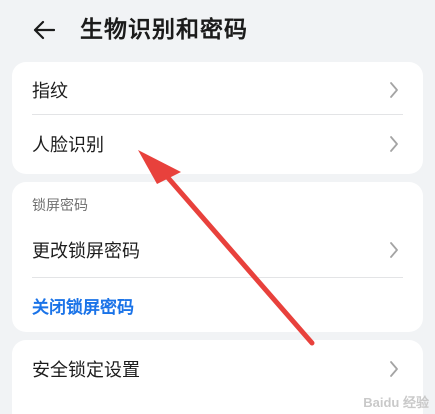 This screenshot has height=414, width=435. I want to click on face-recognition-label: 人脸识别, so click(68, 145).